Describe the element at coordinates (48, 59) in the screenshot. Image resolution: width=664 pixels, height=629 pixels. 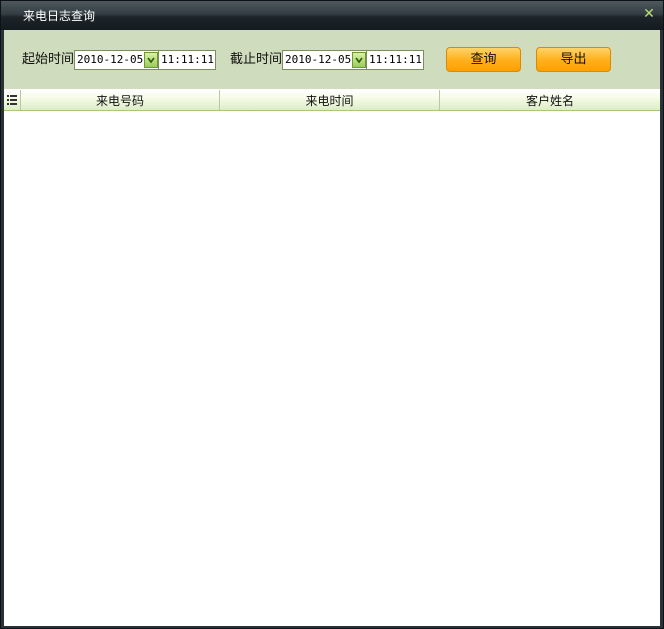
I see `start-time-label: 起始时间` at that location.